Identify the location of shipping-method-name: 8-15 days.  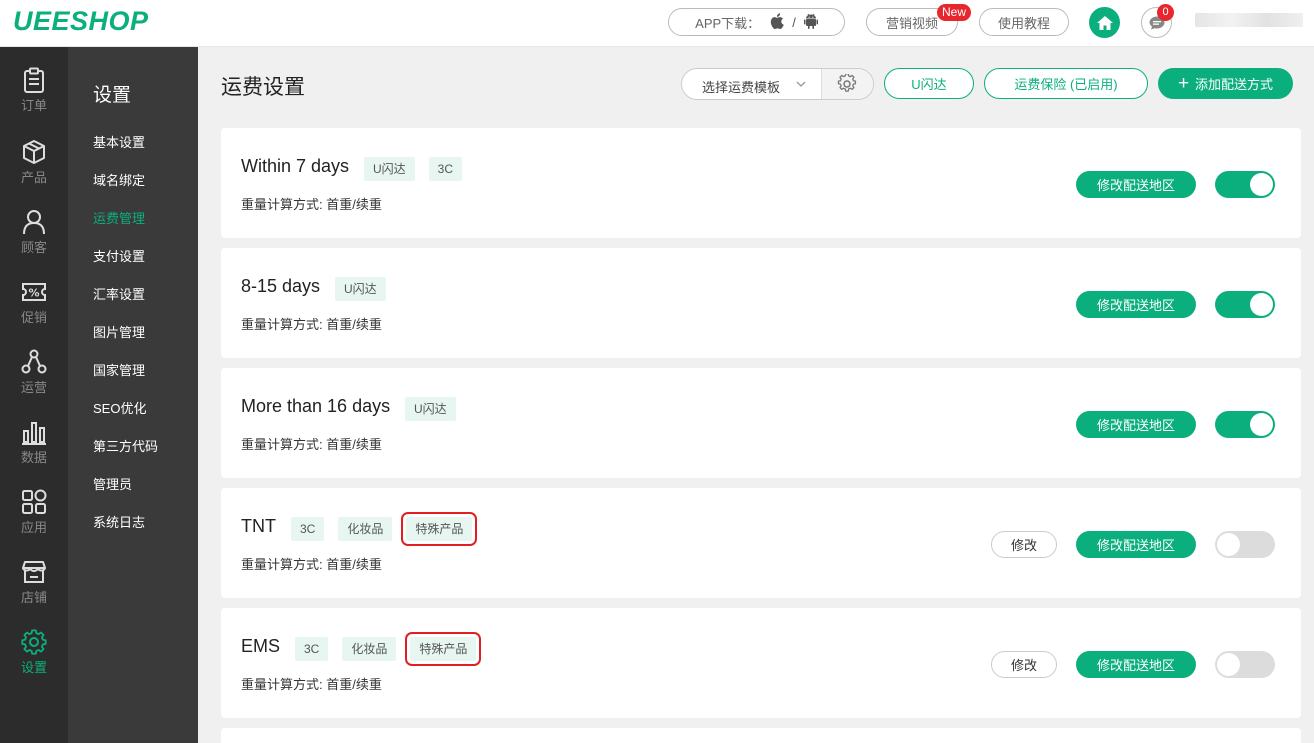
(281, 286).